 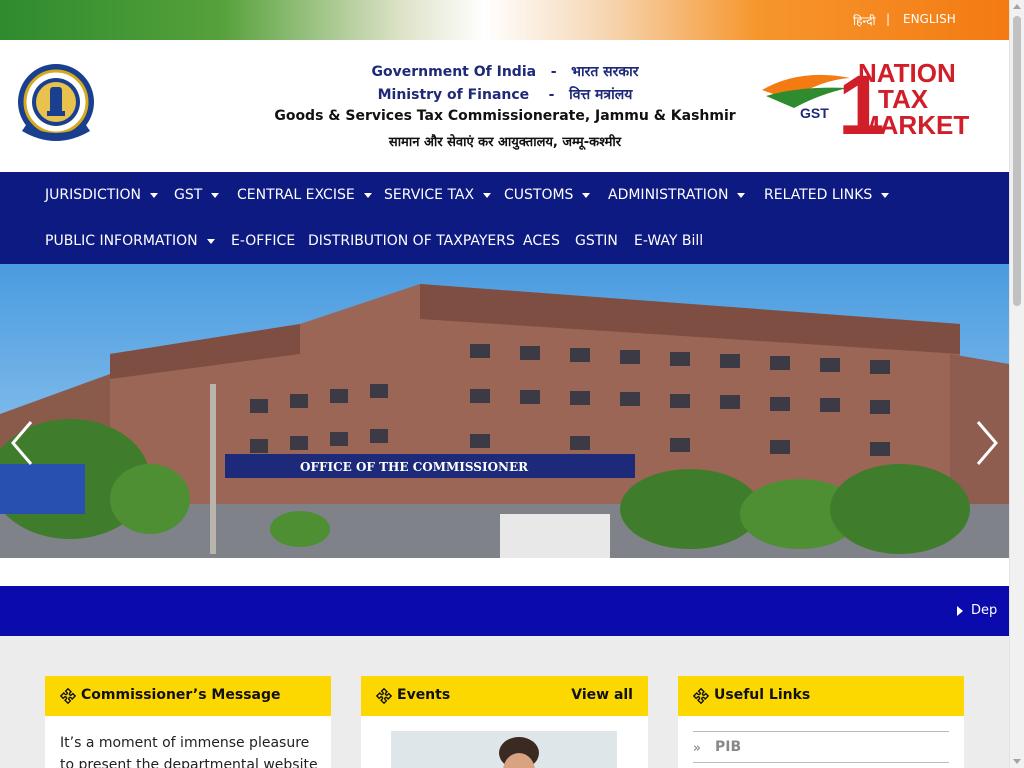 What do you see at coordinates (602, 695) in the screenshot?
I see `events-view-all-link: View all` at bounding box center [602, 695].